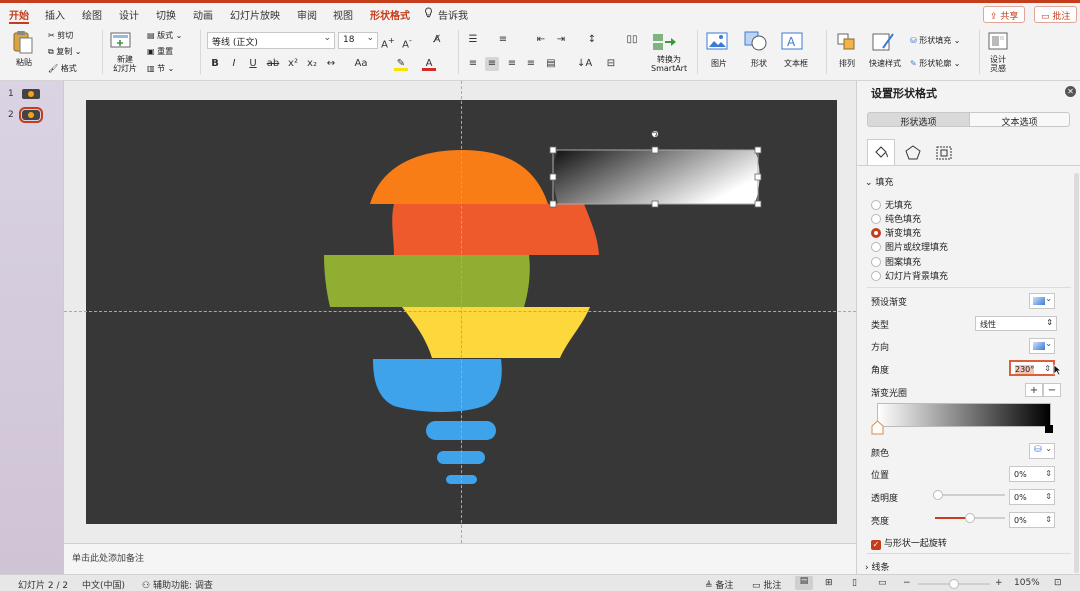  I want to click on align-left-icon: ≡, so click(473, 64).